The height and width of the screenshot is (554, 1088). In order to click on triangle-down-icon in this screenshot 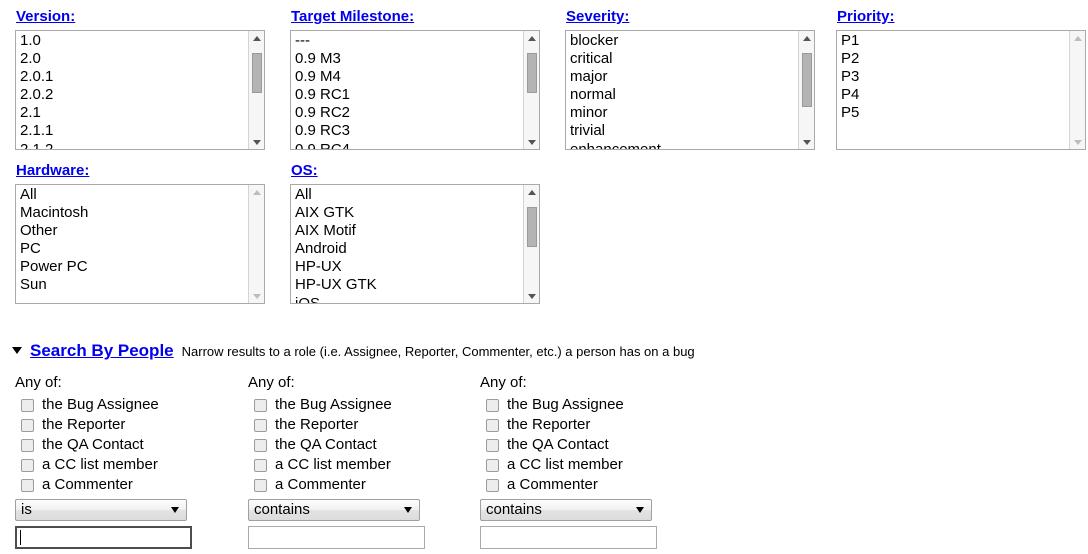, I will do `click(17, 350)`.